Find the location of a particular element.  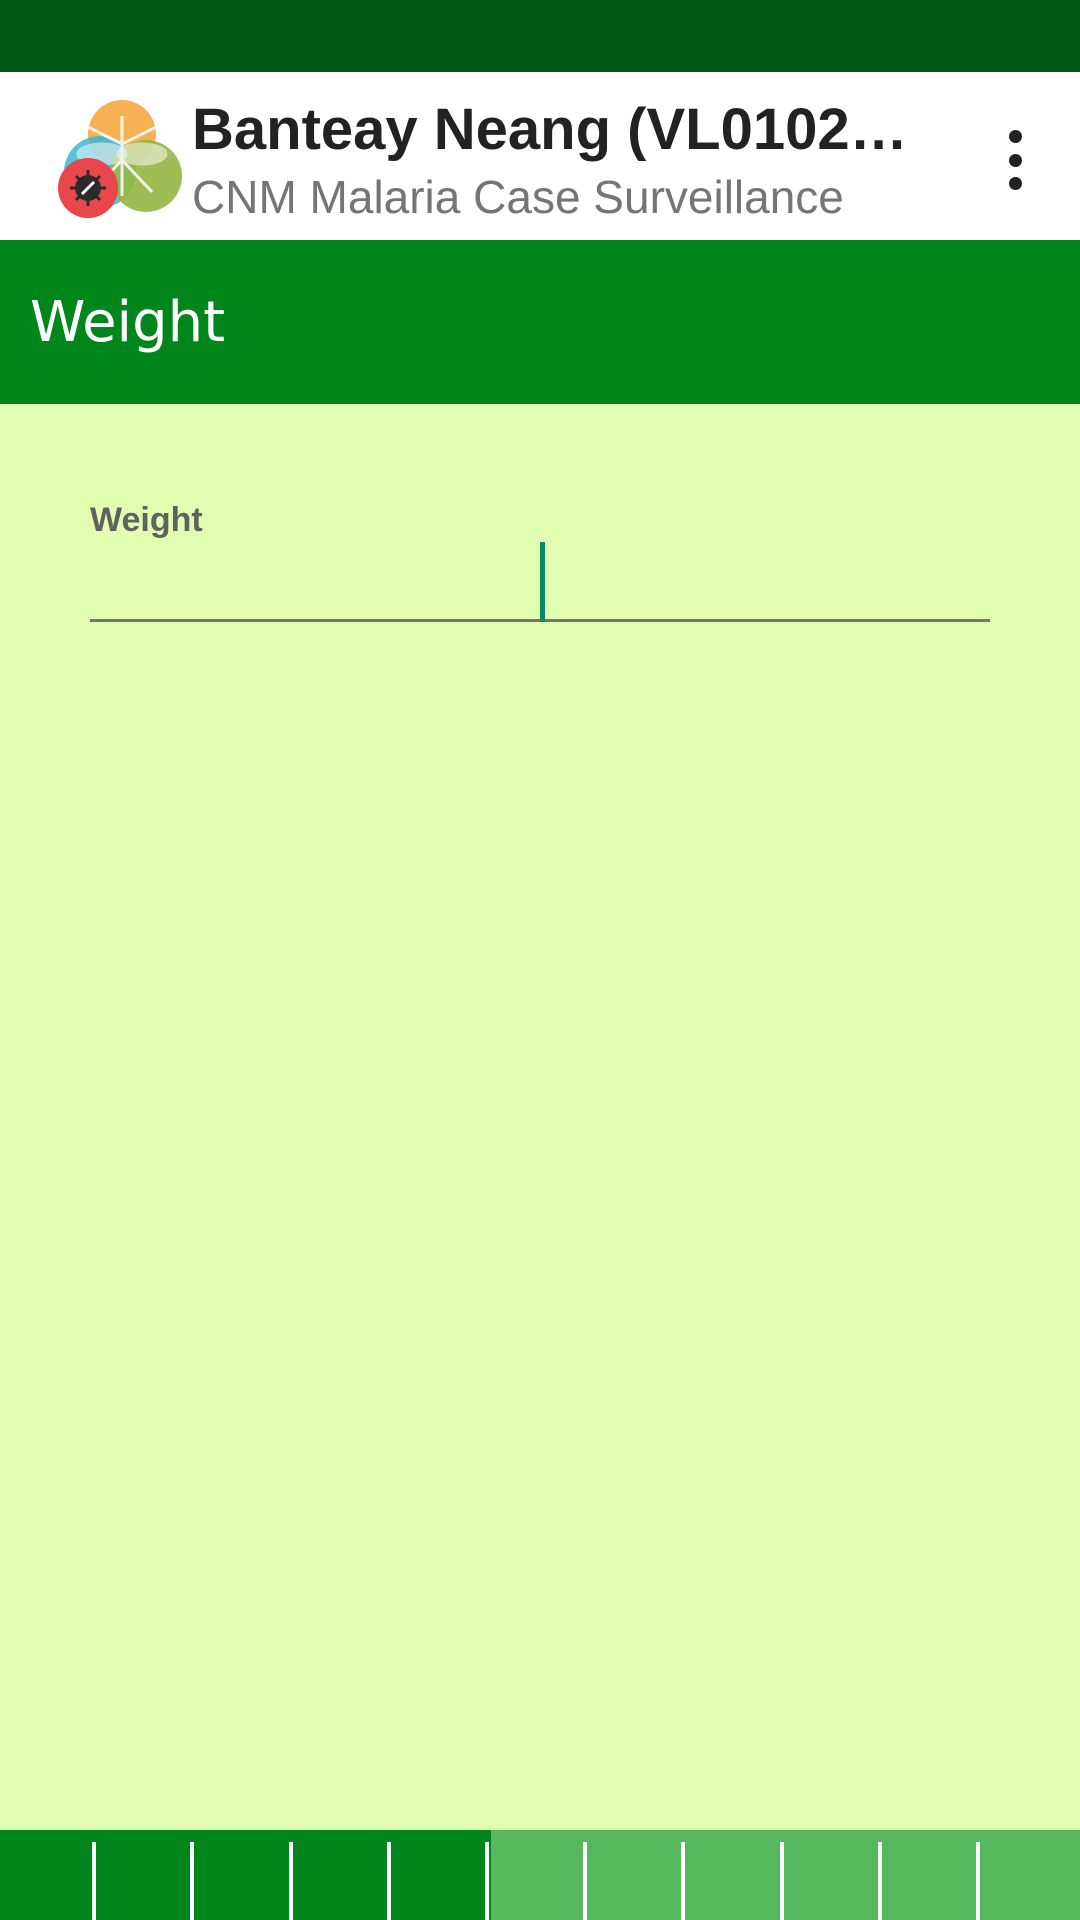

text-cursor is located at coordinates (542, 582).